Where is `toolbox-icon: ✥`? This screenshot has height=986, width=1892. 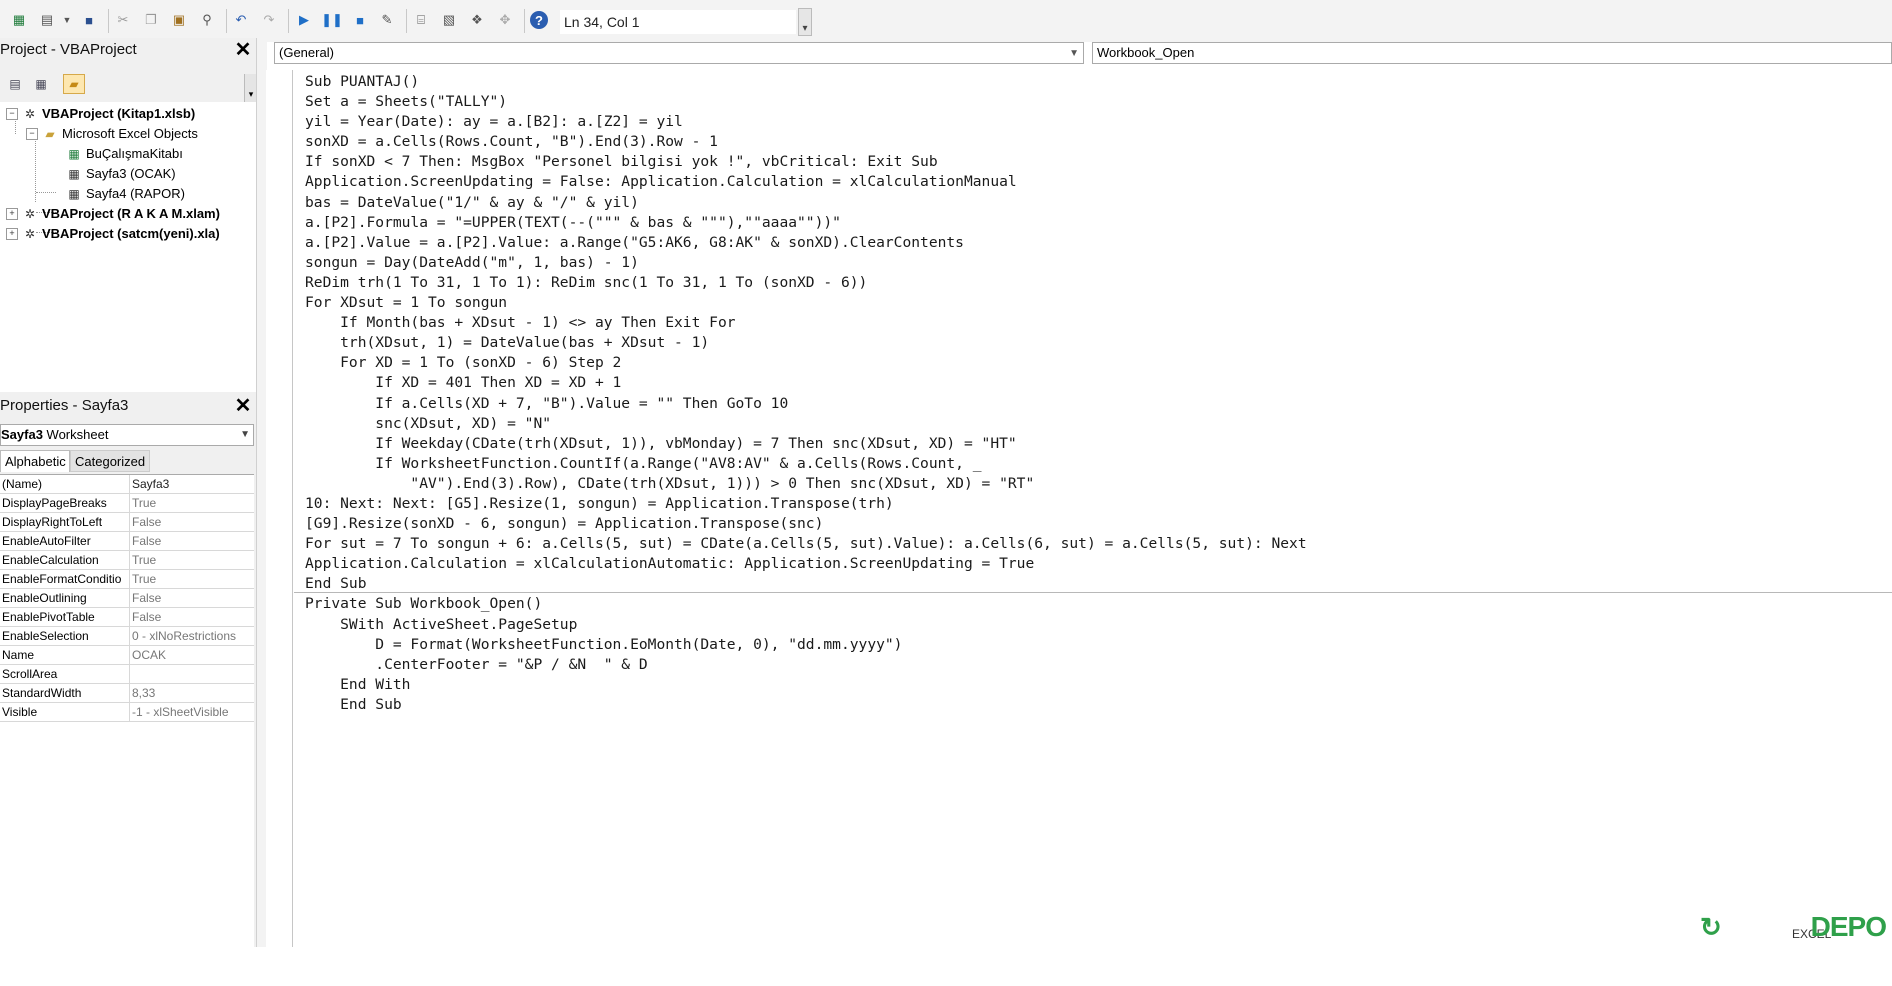
toolbox-icon: ✥ is located at coordinates (505, 20).